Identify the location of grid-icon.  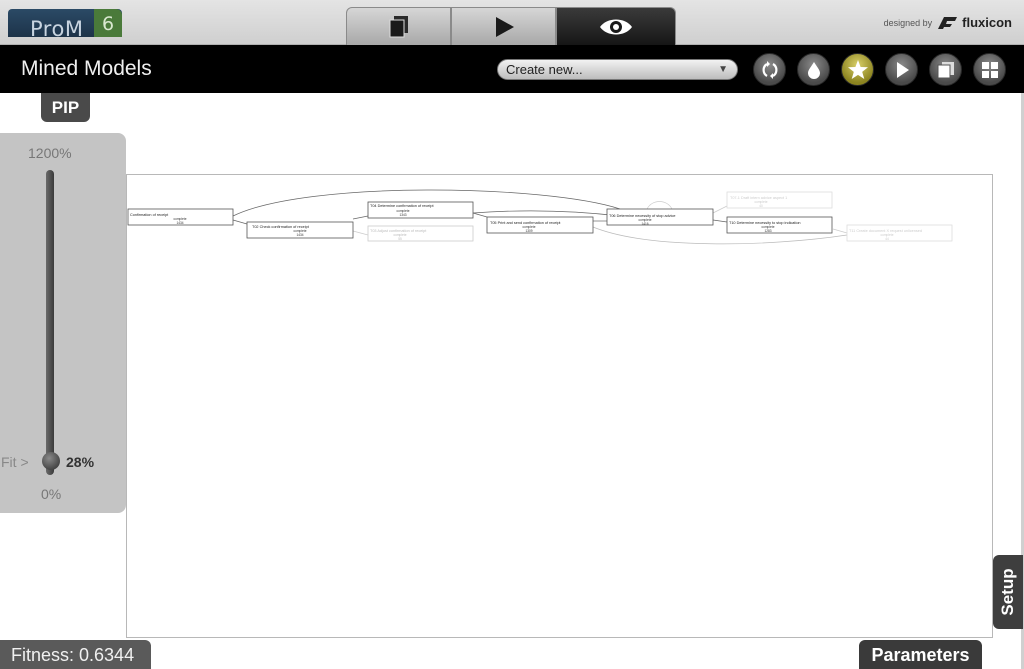
(989, 69).